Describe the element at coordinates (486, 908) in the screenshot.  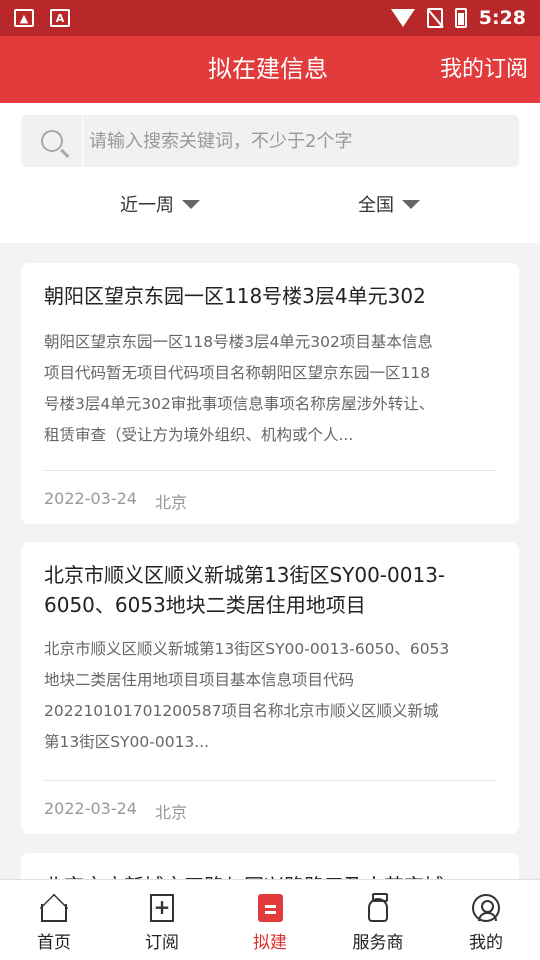
I see `profile-icon` at that location.